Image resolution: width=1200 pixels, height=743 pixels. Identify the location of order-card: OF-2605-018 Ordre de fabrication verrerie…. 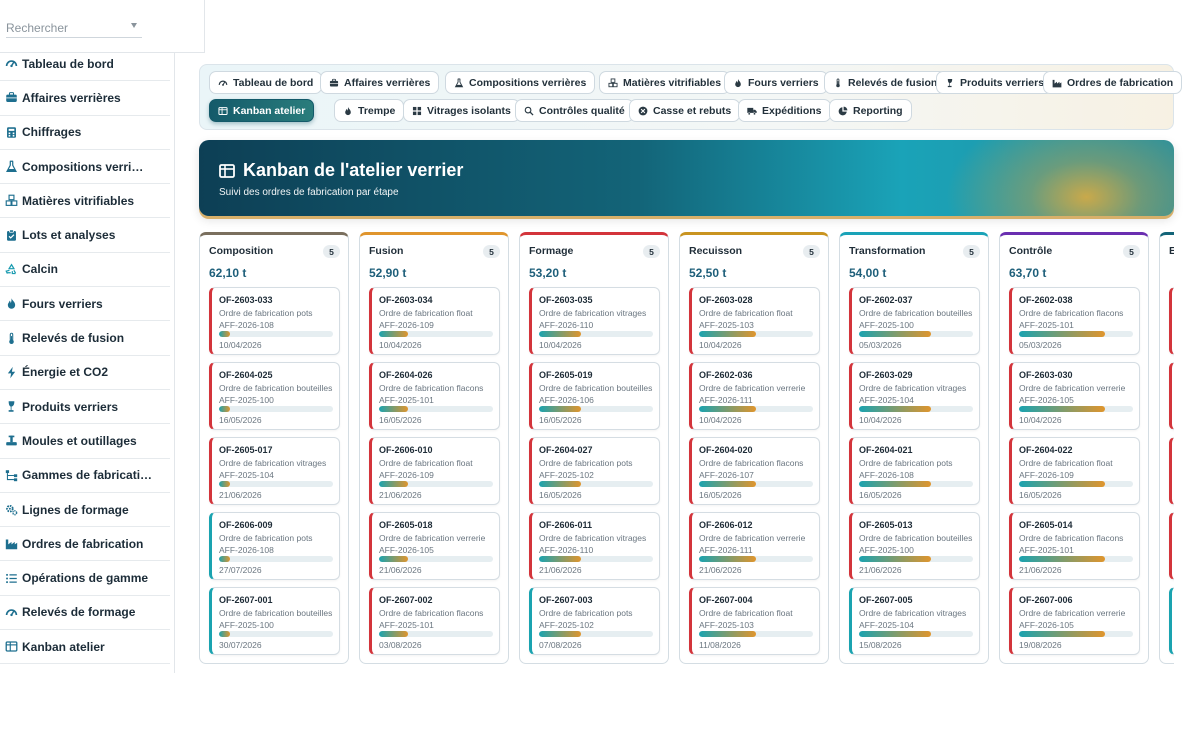
(434, 546).